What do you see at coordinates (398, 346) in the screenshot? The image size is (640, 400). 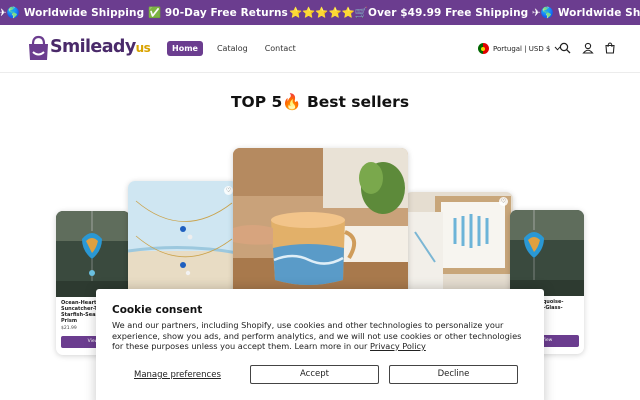 I see `privacy-policy-link: Privacy Policy` at bounding box center [398, 346].